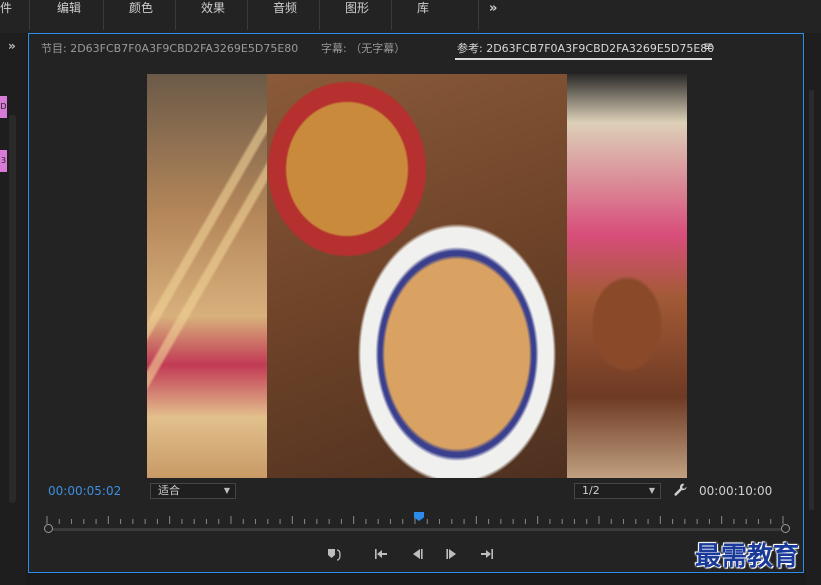  I want to click on label-tab-b: 3, so click(3, 161).